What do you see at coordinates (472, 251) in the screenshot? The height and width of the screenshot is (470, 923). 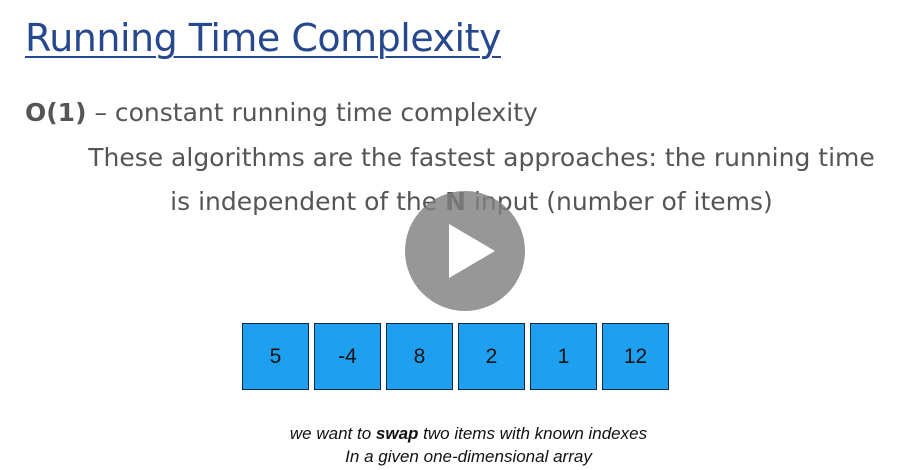 I see `play-icon` at bounding box center [472, 251].